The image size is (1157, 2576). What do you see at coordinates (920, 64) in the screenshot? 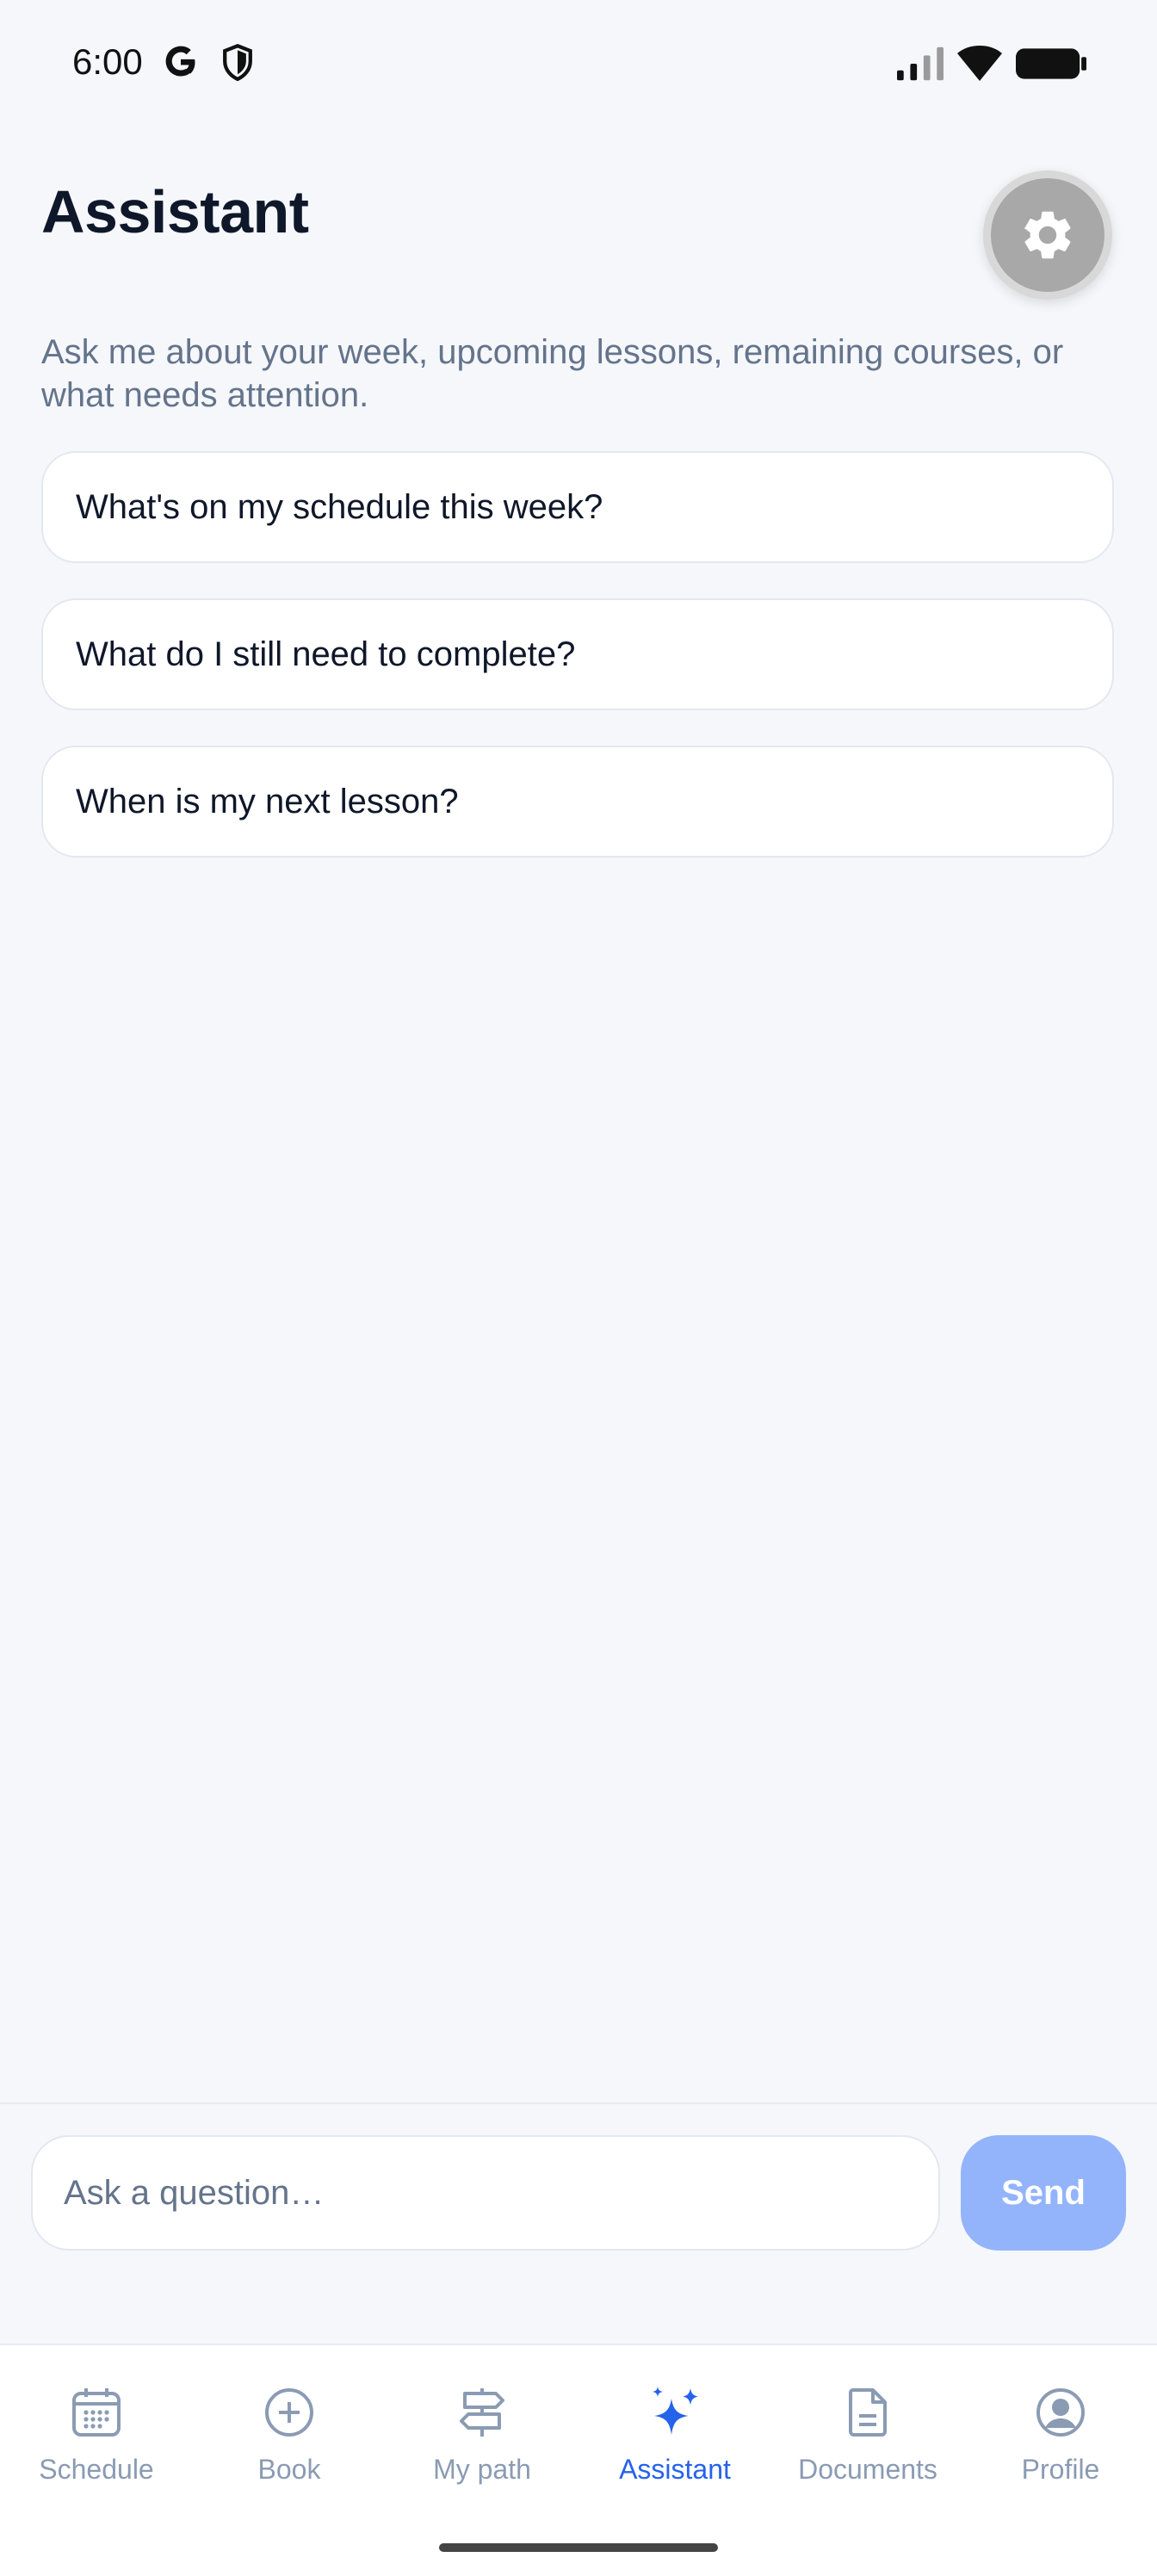
I see `signal-icon` at bounding box center [920, 64].